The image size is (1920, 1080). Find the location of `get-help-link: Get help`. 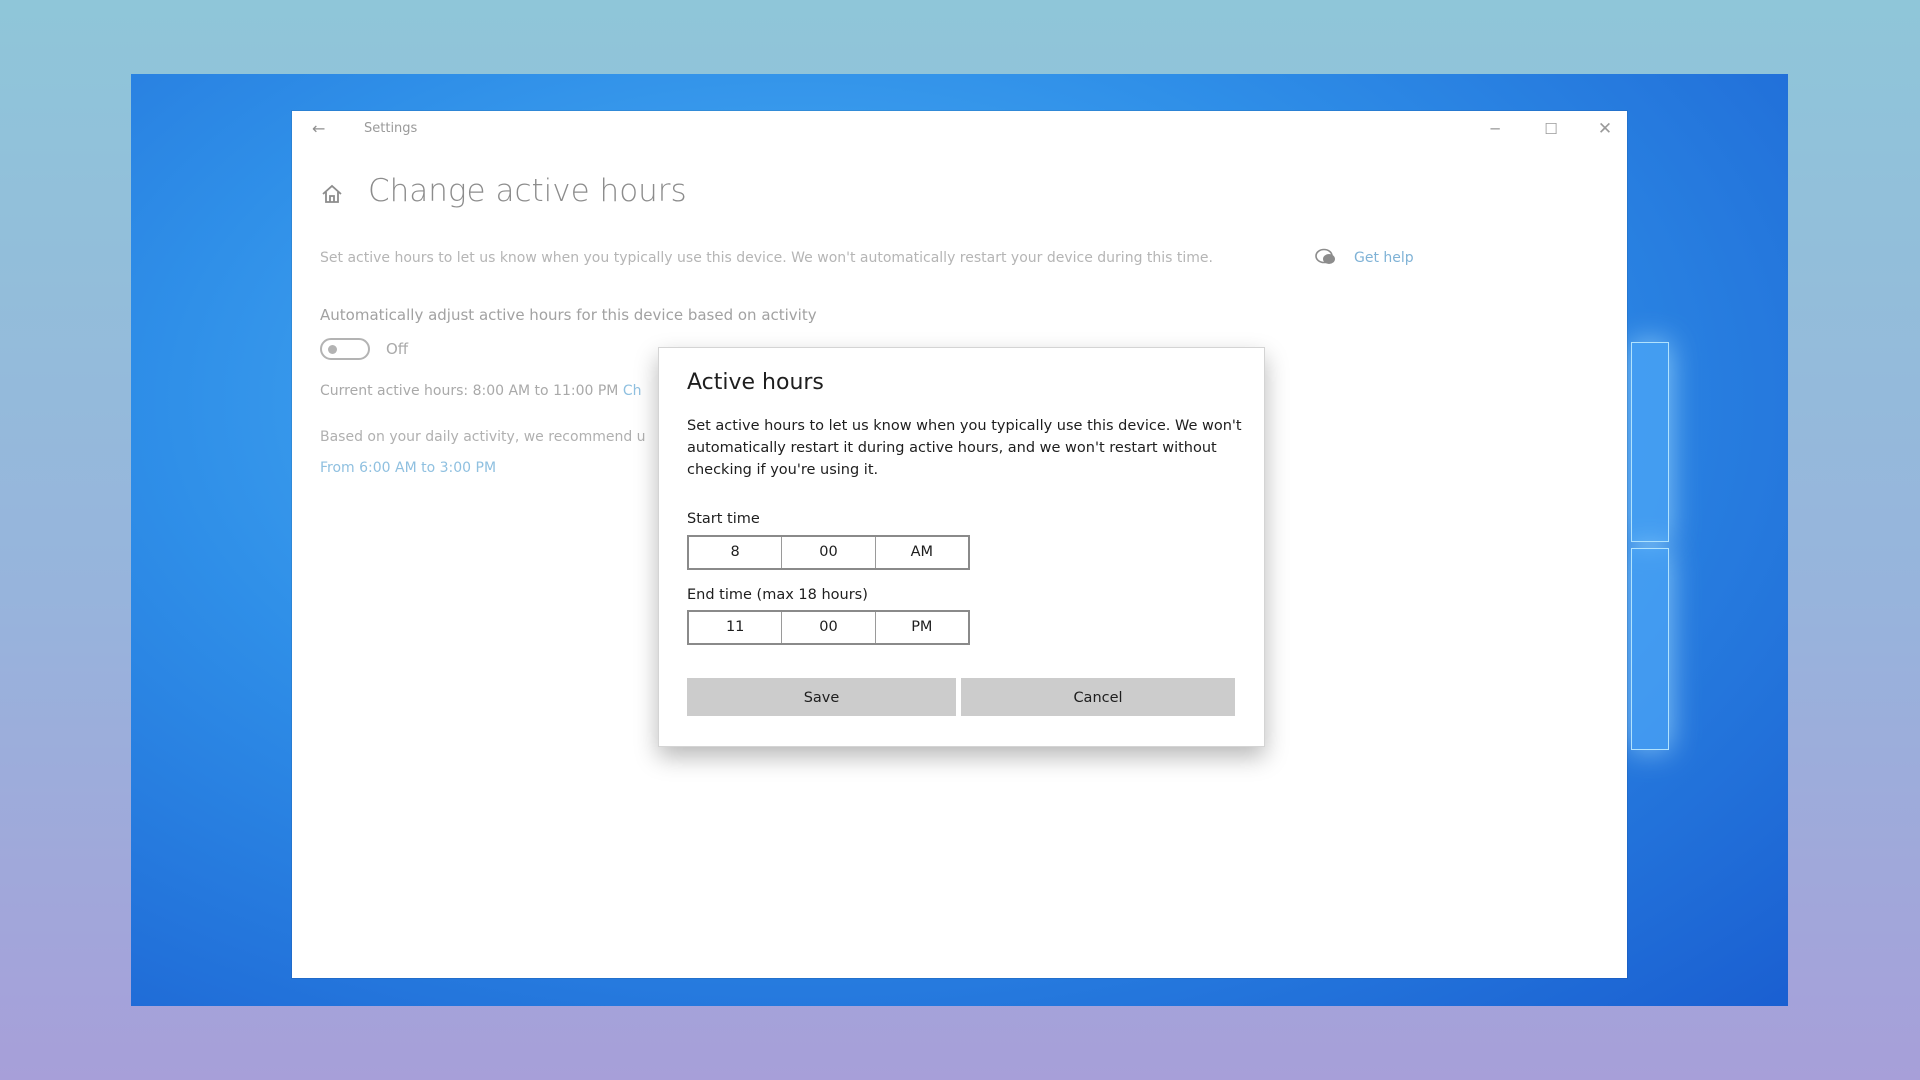

get-help-link: Get help is located at coordinates (1384, 258).